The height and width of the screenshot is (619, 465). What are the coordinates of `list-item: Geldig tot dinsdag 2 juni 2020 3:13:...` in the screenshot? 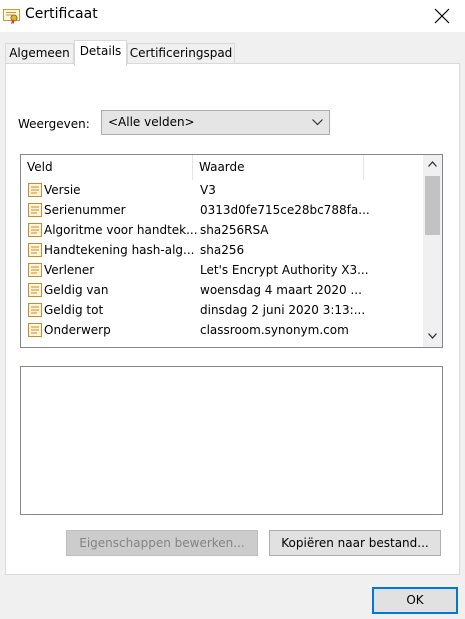 It's located at (222, 310).